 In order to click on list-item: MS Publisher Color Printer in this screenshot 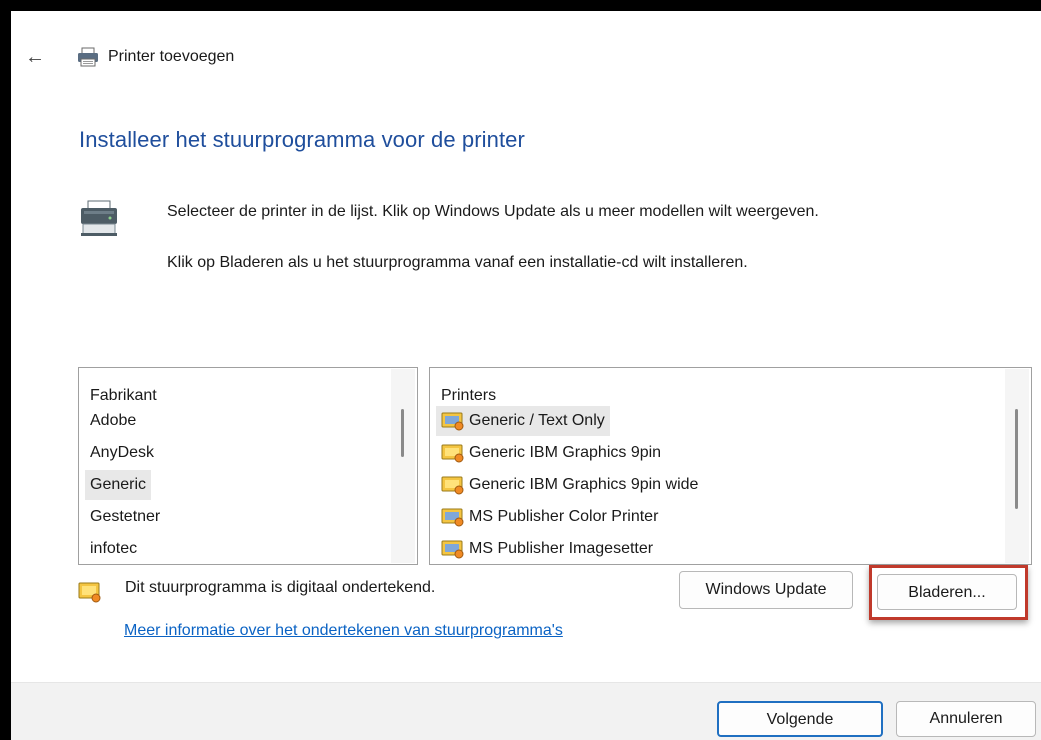, I will do `click(549, 517)`.